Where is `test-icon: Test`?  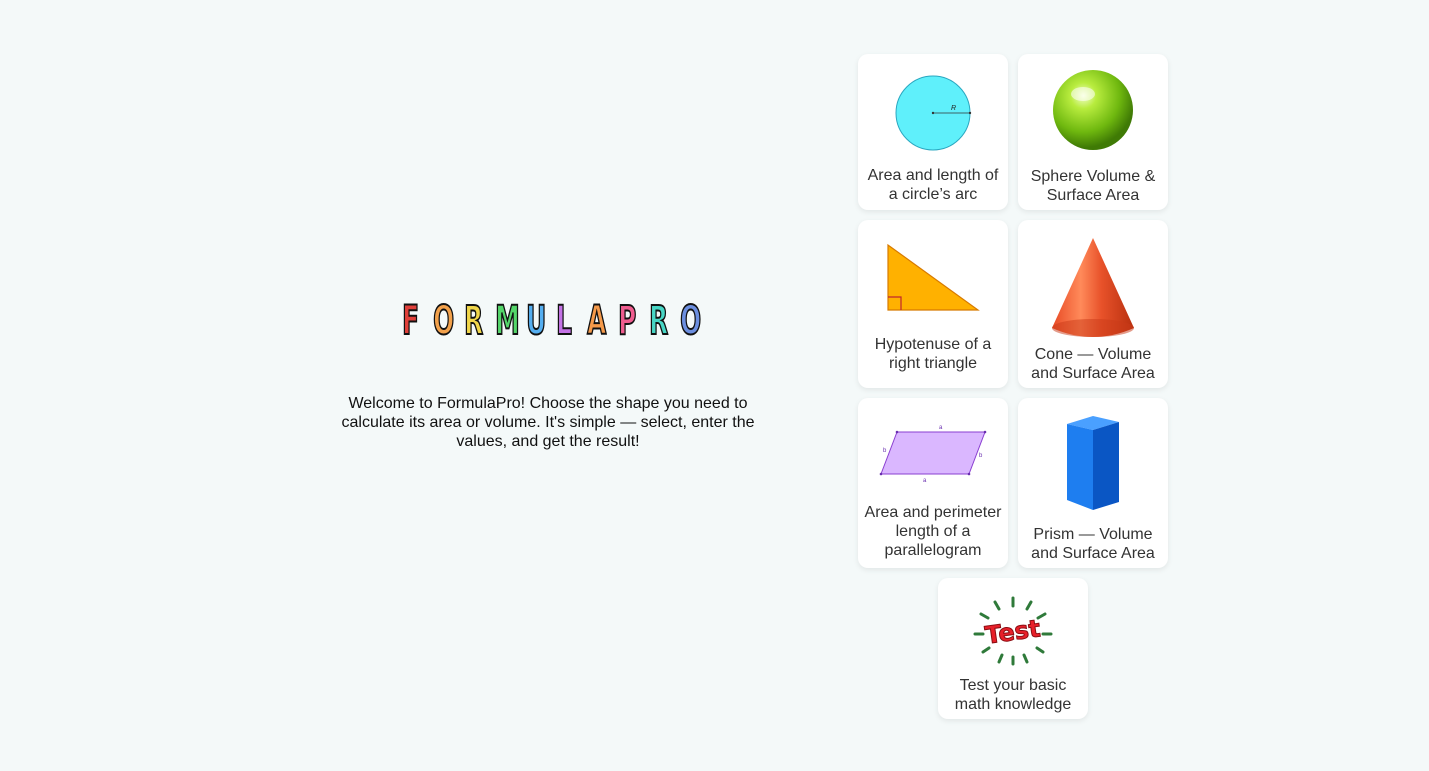 test-icon: Test is located at coordinates (1013, 631).